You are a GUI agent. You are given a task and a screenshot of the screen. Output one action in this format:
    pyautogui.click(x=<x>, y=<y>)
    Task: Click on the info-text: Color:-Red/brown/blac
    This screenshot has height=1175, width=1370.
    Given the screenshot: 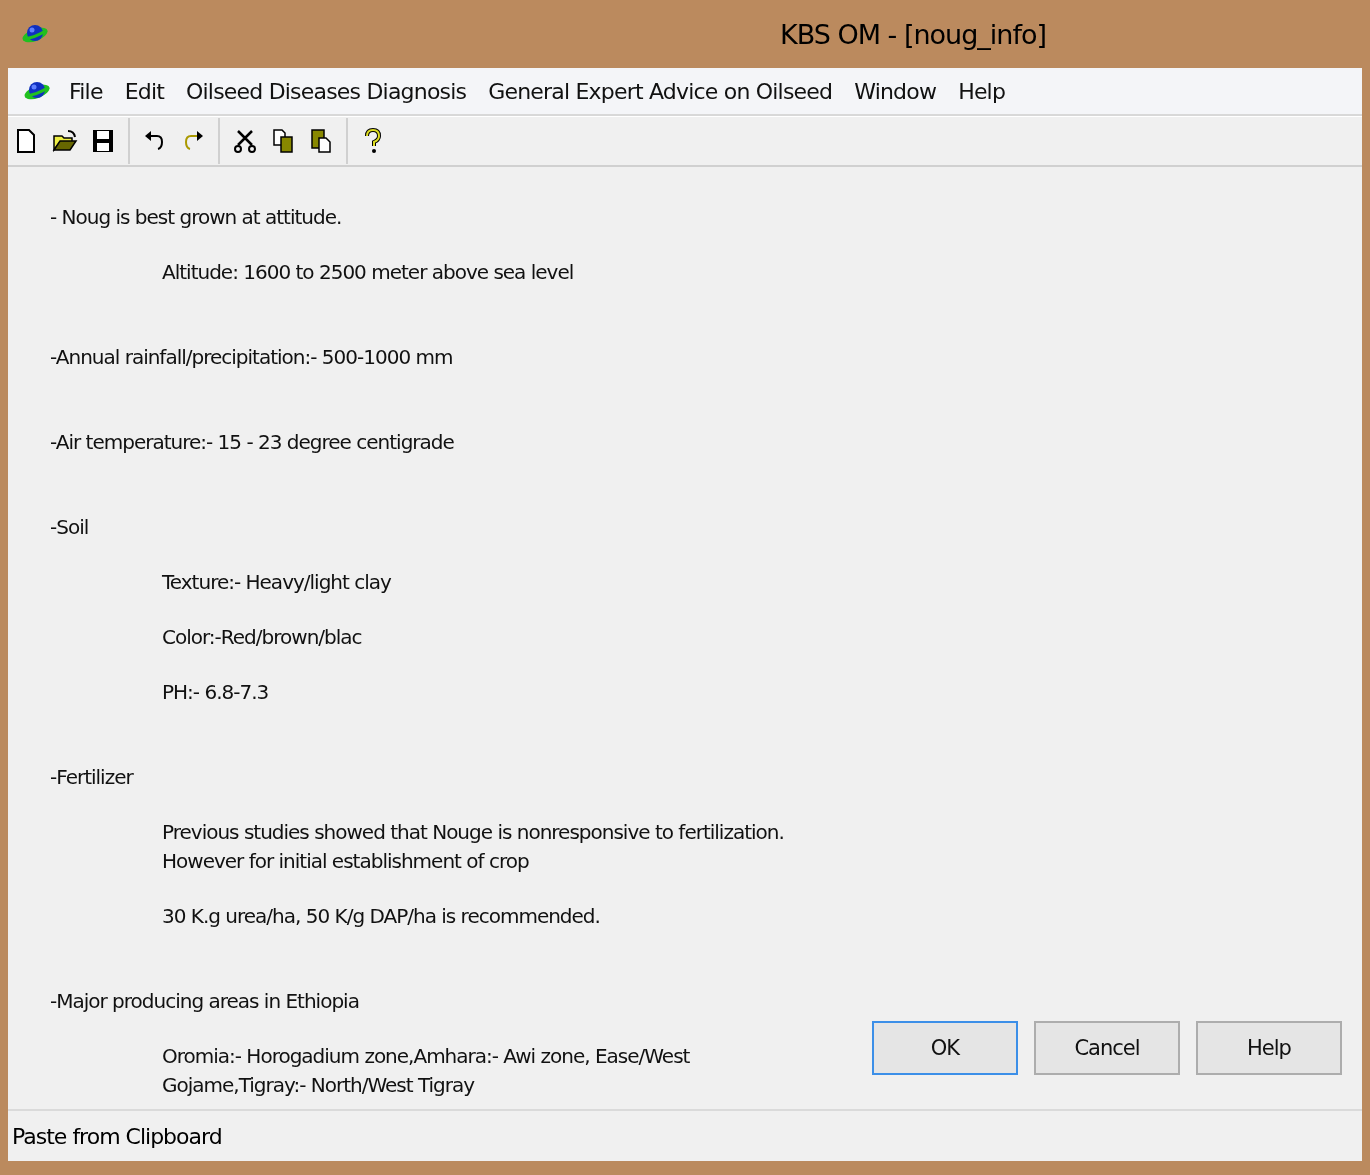 What is the action you would take?
    pyautogui.click(x=262, y=637)
    